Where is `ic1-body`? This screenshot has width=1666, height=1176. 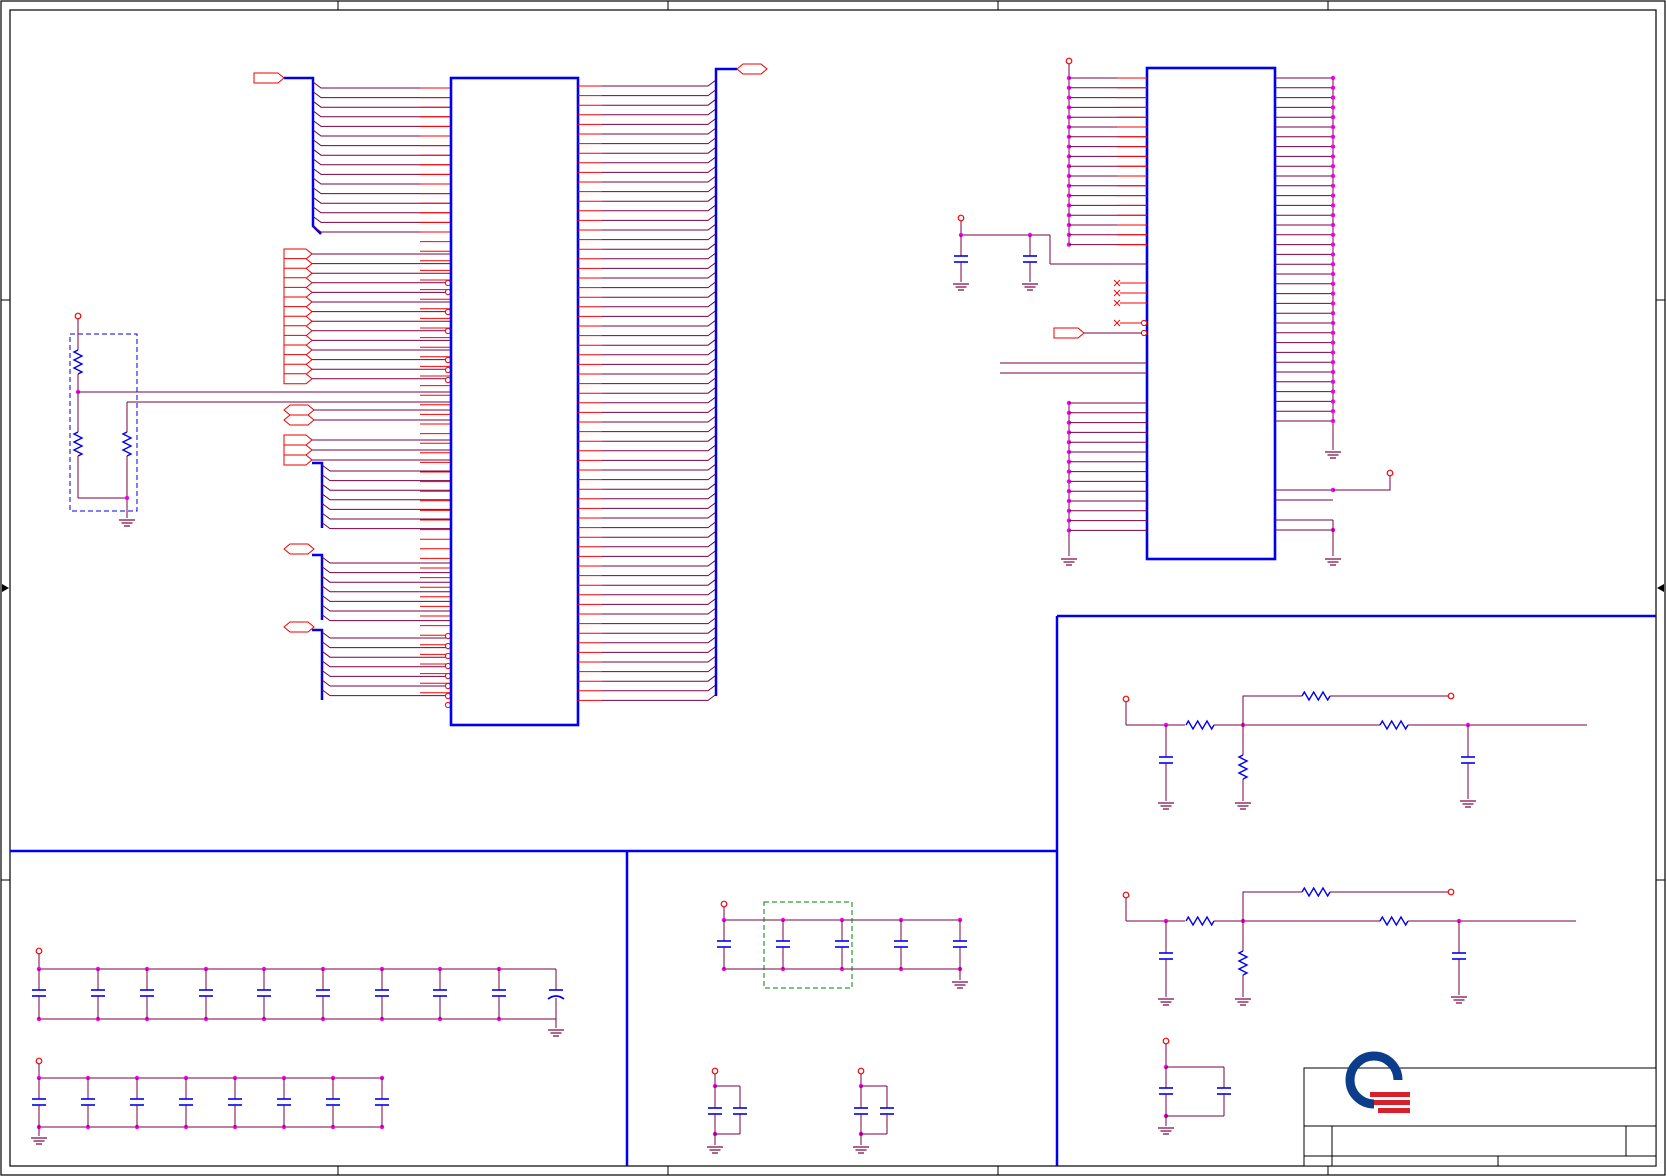 ic1-body is located at coordinates (514, 401).